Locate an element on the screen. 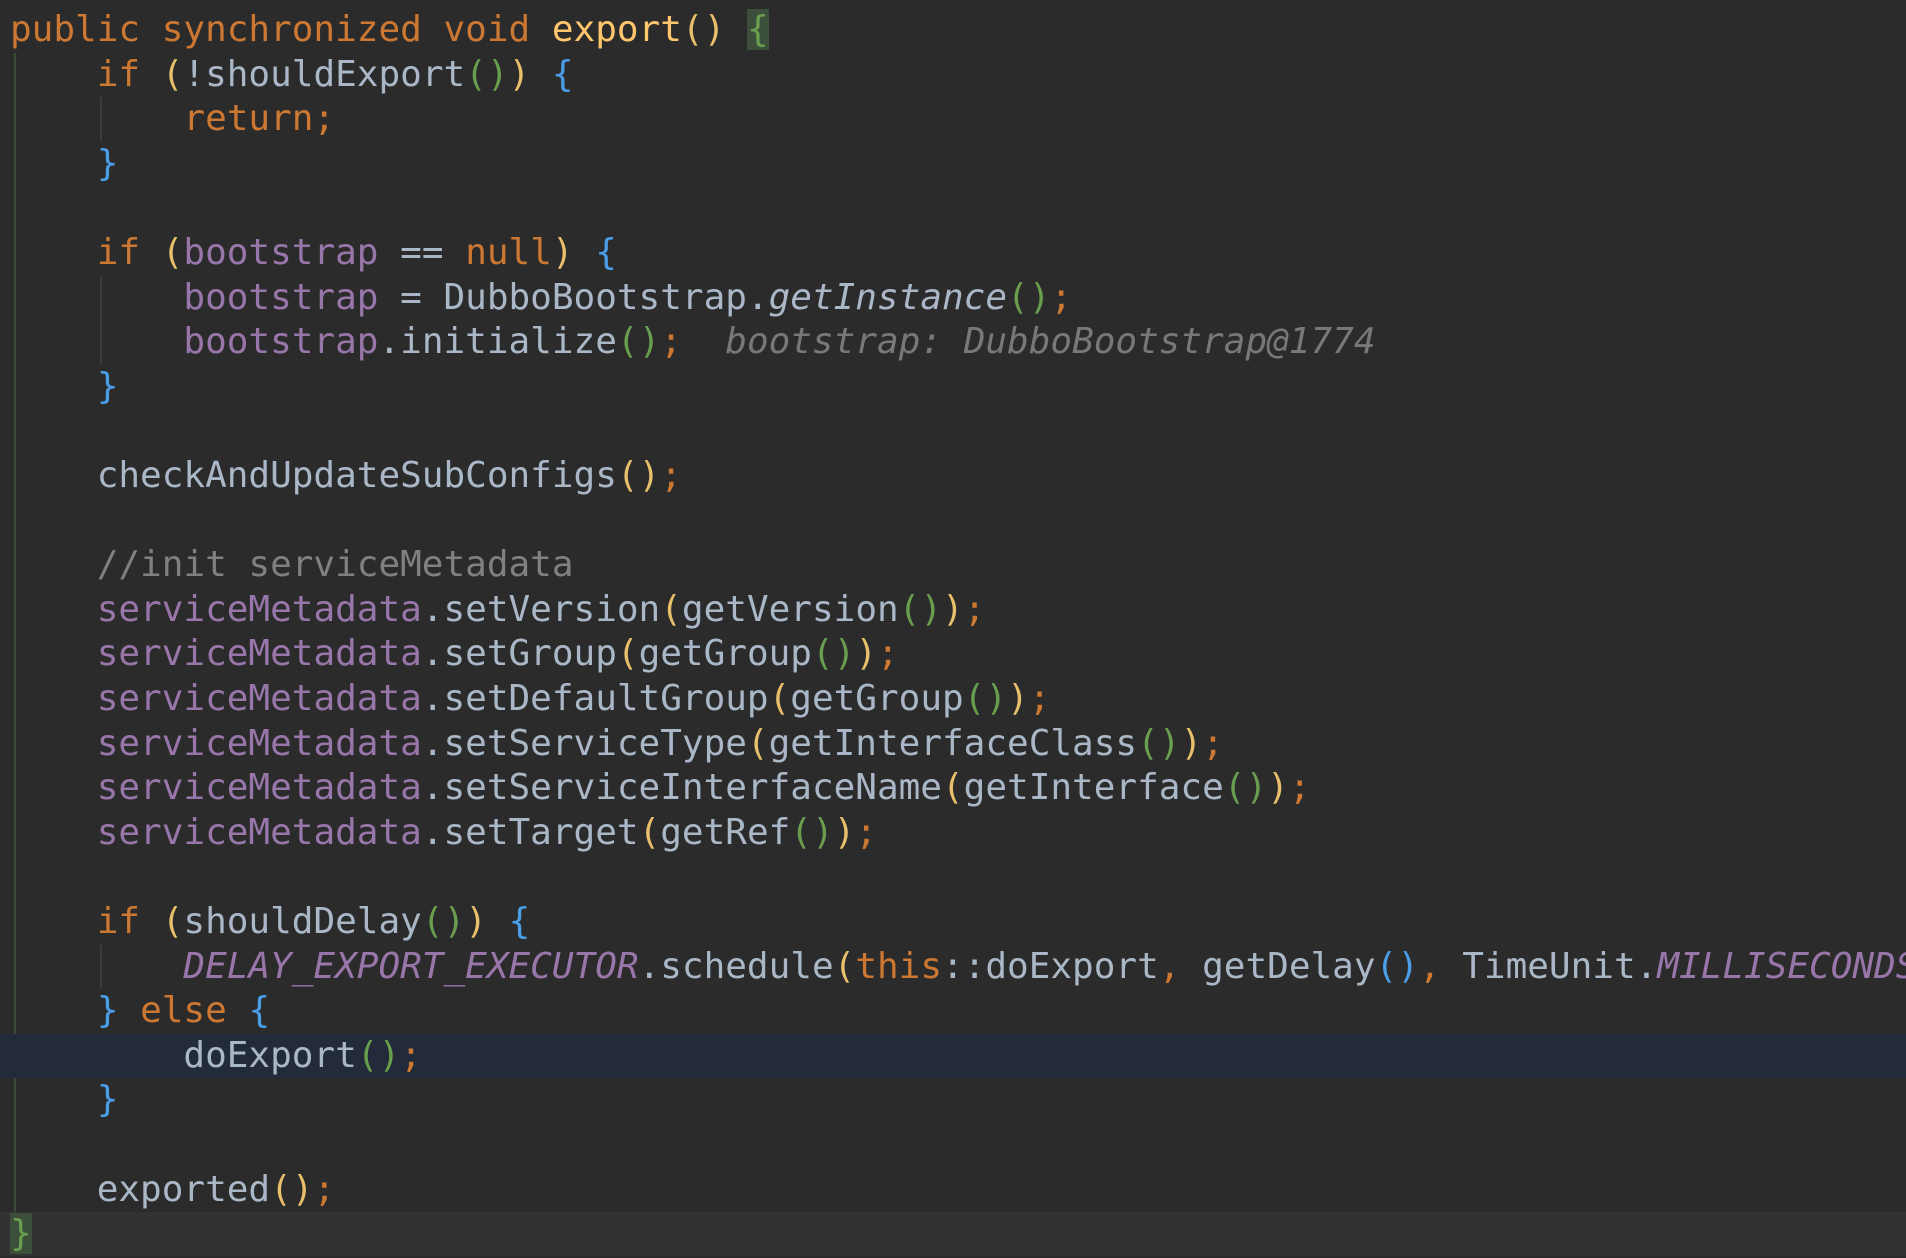  code-token: bootstrap is located at coordinates (281, 297).